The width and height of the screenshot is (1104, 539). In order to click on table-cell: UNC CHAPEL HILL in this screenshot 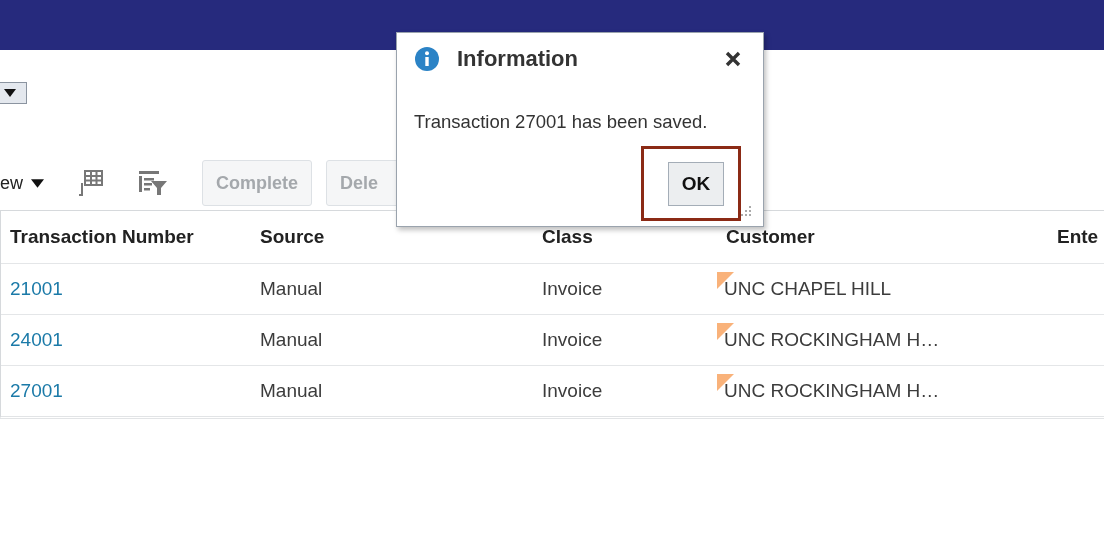, I will do `click(808, 289)`.